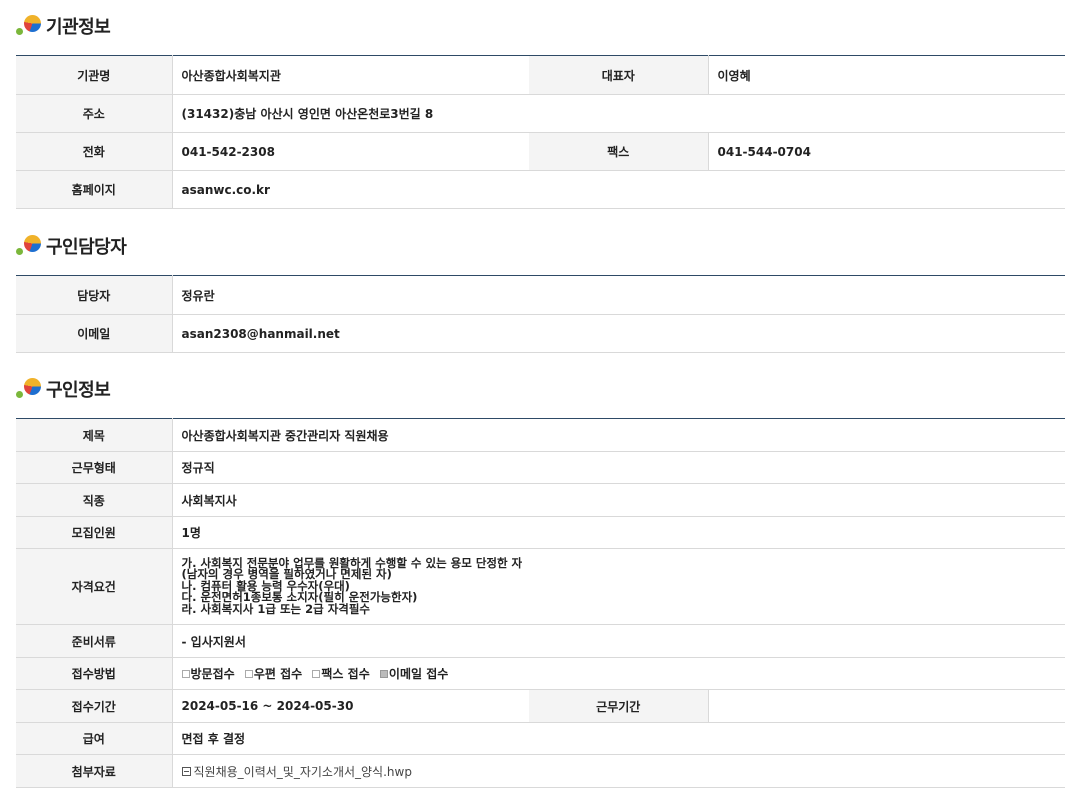 This screenshot has height=793, width=1082. I want to click on org-name-value: 아산종합사회복지관, so click(350, 75).